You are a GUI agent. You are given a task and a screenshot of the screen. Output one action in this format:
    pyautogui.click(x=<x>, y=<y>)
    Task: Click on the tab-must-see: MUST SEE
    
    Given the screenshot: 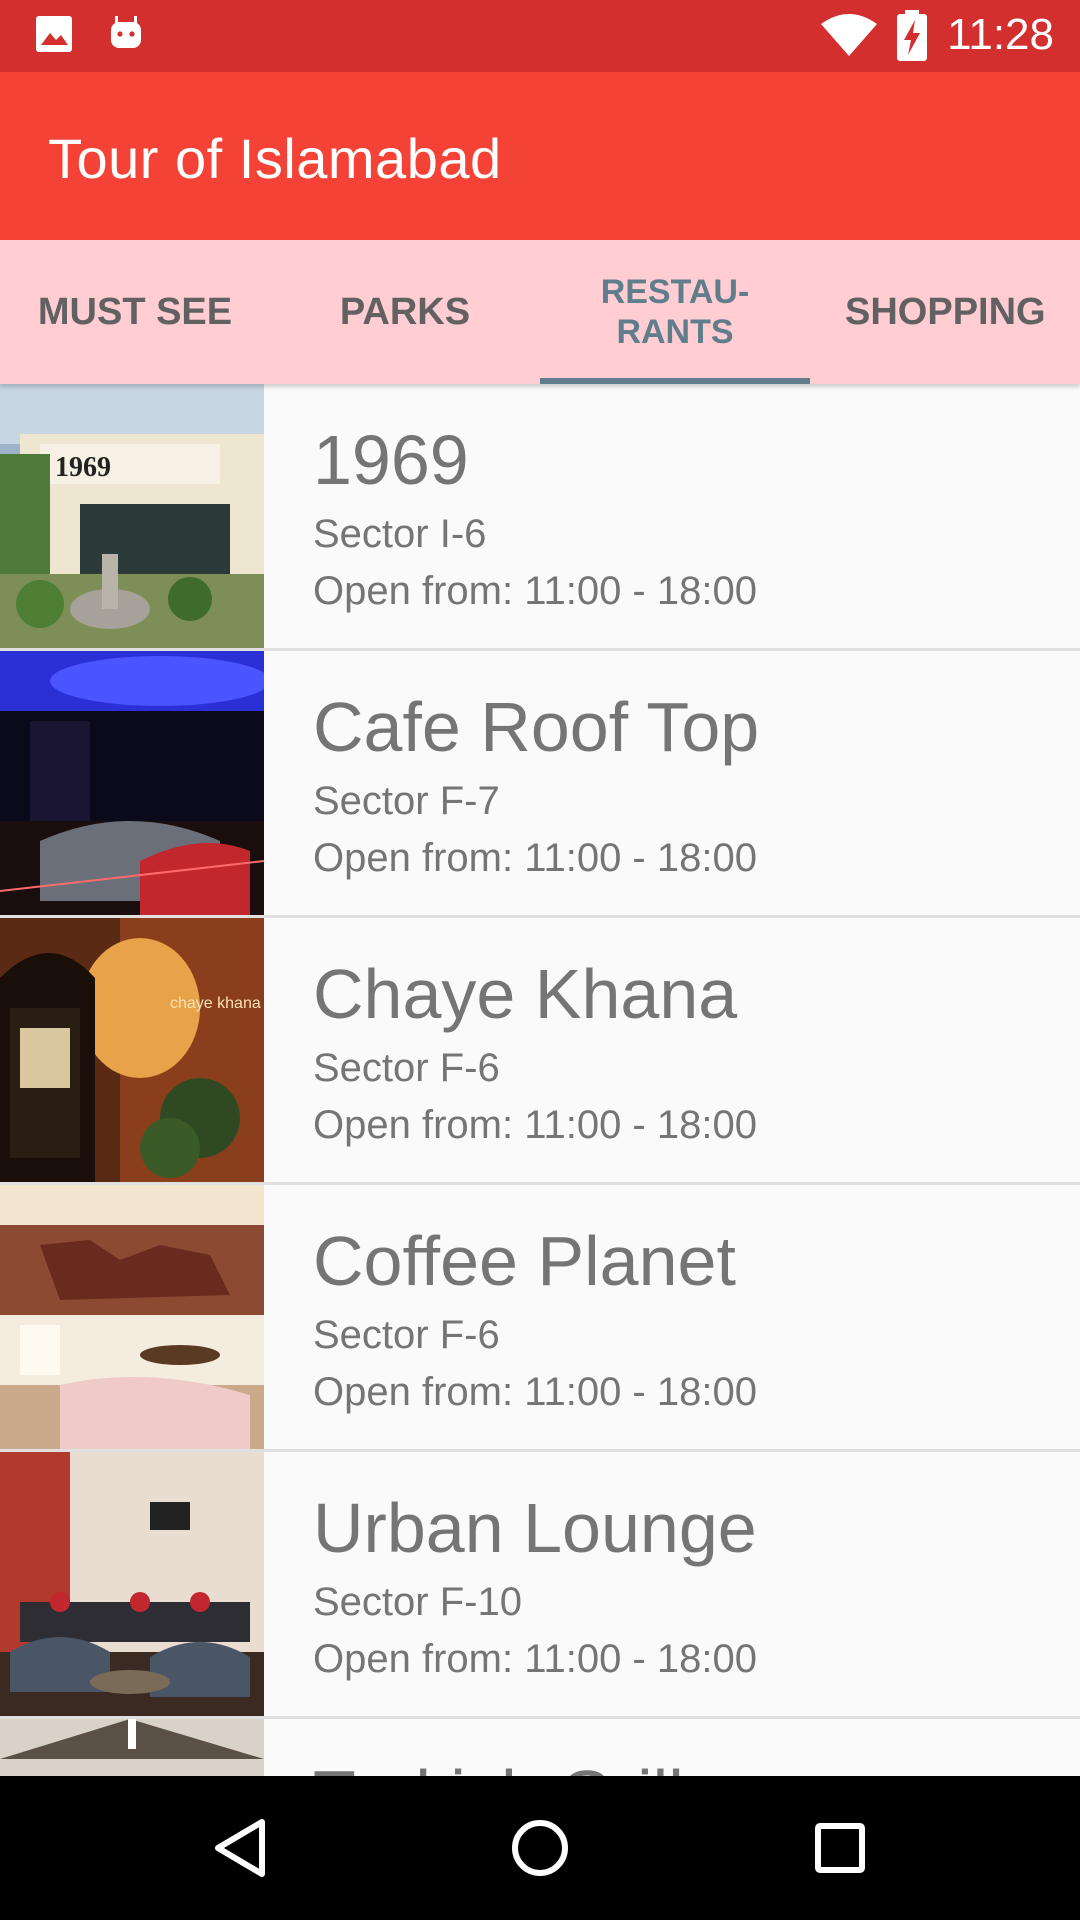 What is the action you would take?
    pyautogui.click(x=135, y=312)
    